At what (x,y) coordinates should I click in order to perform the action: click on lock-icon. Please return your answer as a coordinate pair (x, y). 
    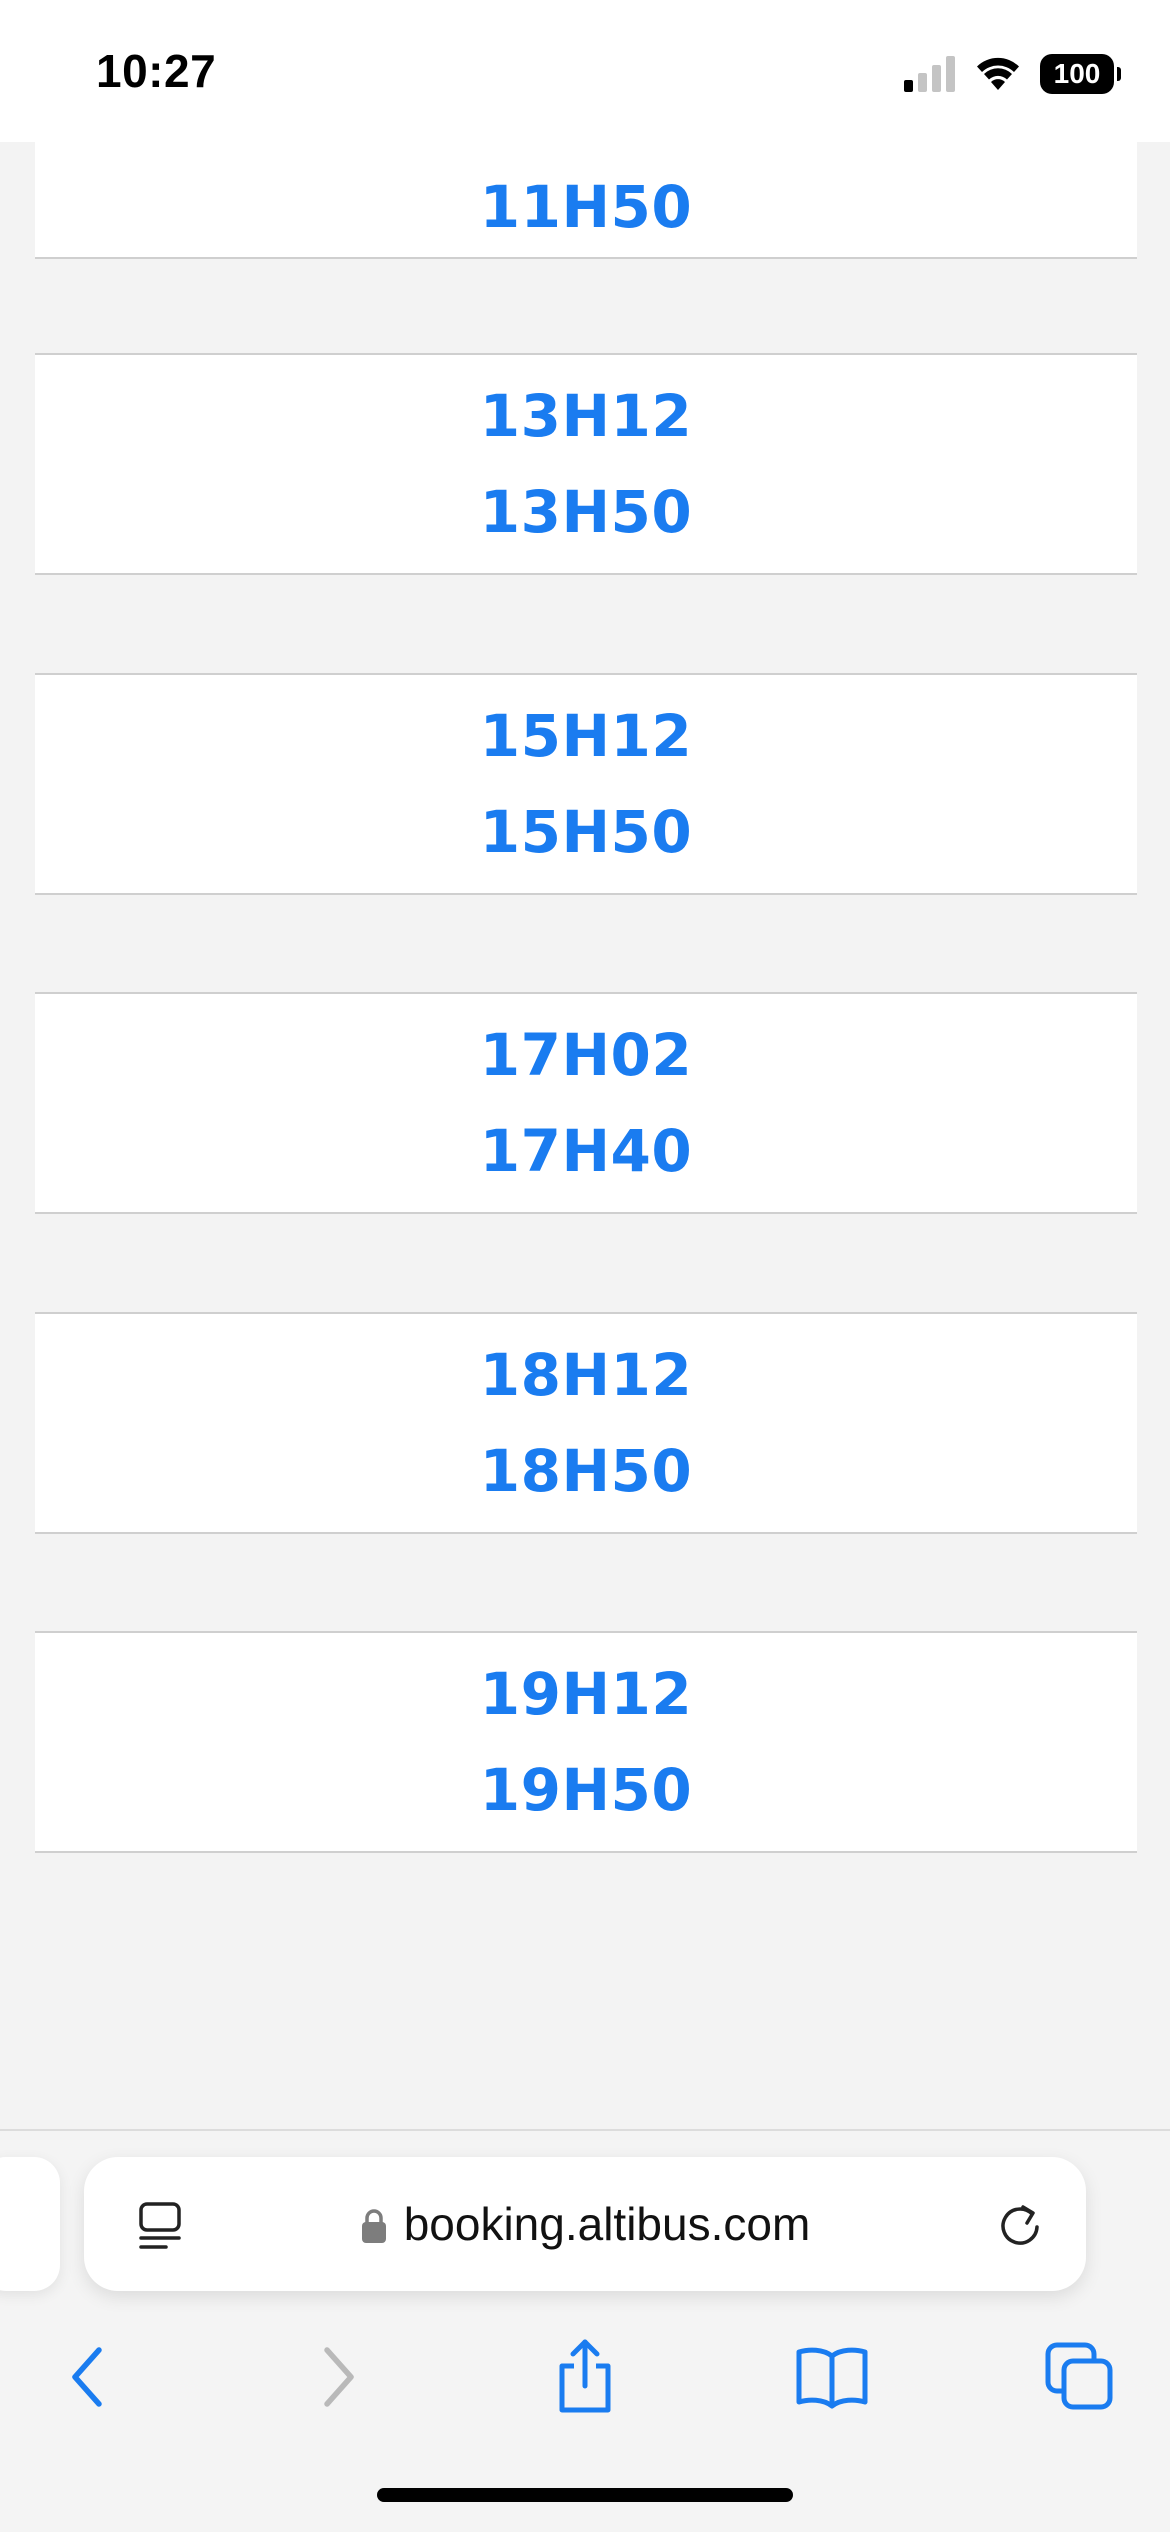
    Looking at the image, I should click on (373, 2226).